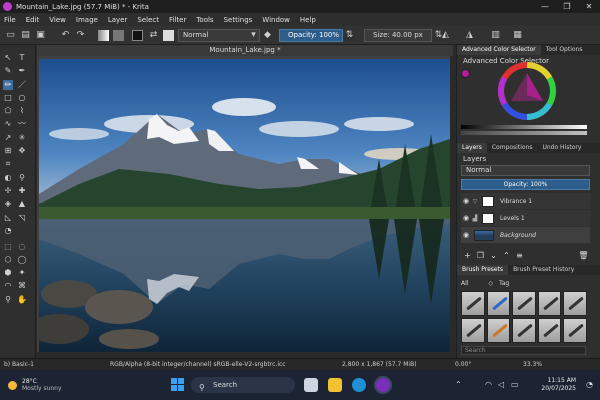 The width and height of the screenshot is (600, 400). Describe the element at coordinates (267, 35) in the screenshot. I see `eraser-icon: ◆` at that location.